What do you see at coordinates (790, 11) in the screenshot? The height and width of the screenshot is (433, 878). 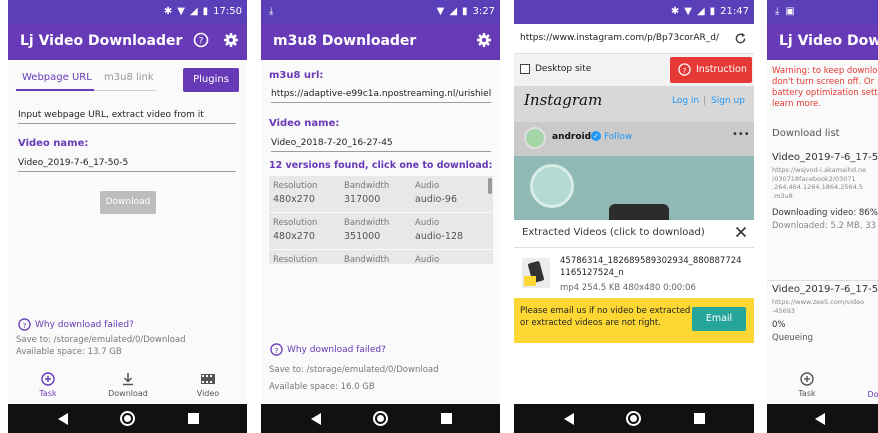 I see `image-notification-icon: ▣` at bounding box center [790, 11].